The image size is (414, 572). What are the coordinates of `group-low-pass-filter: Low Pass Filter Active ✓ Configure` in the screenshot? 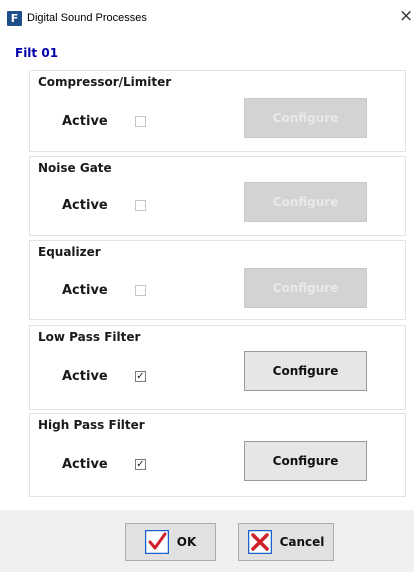 It's located at (217, 367).